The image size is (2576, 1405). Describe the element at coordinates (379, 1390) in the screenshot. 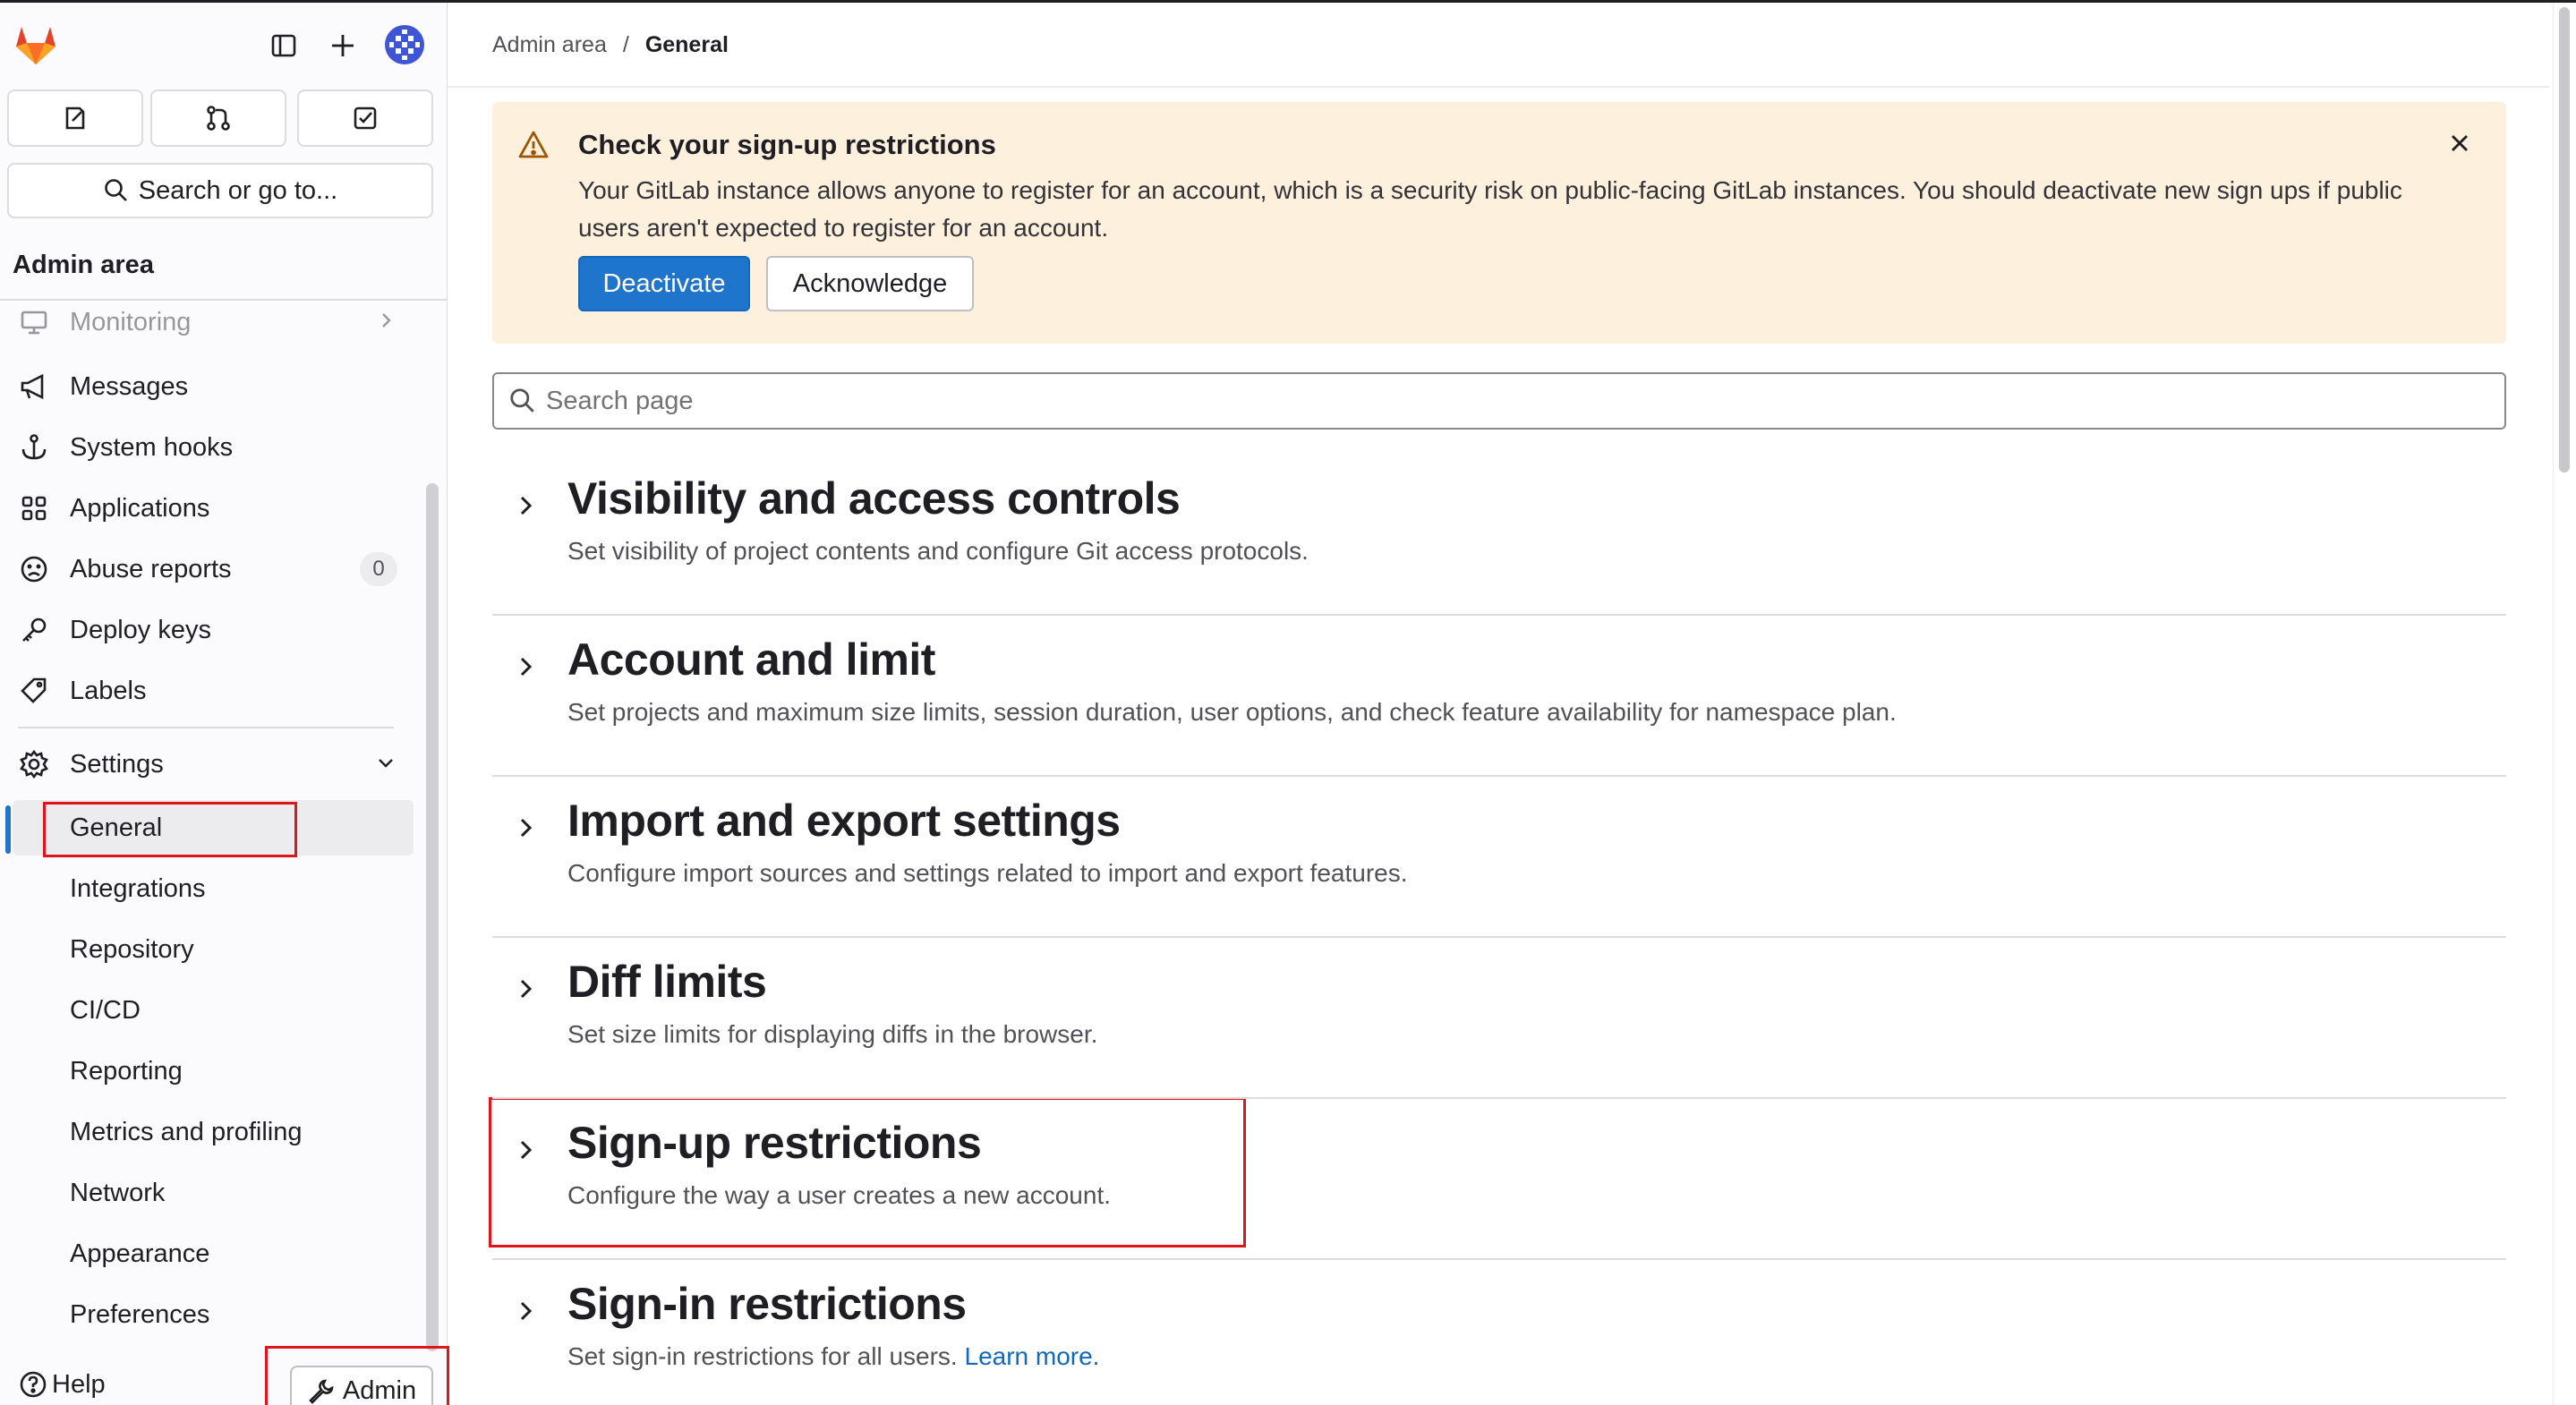

I see `admin-label: Admin` at that location.